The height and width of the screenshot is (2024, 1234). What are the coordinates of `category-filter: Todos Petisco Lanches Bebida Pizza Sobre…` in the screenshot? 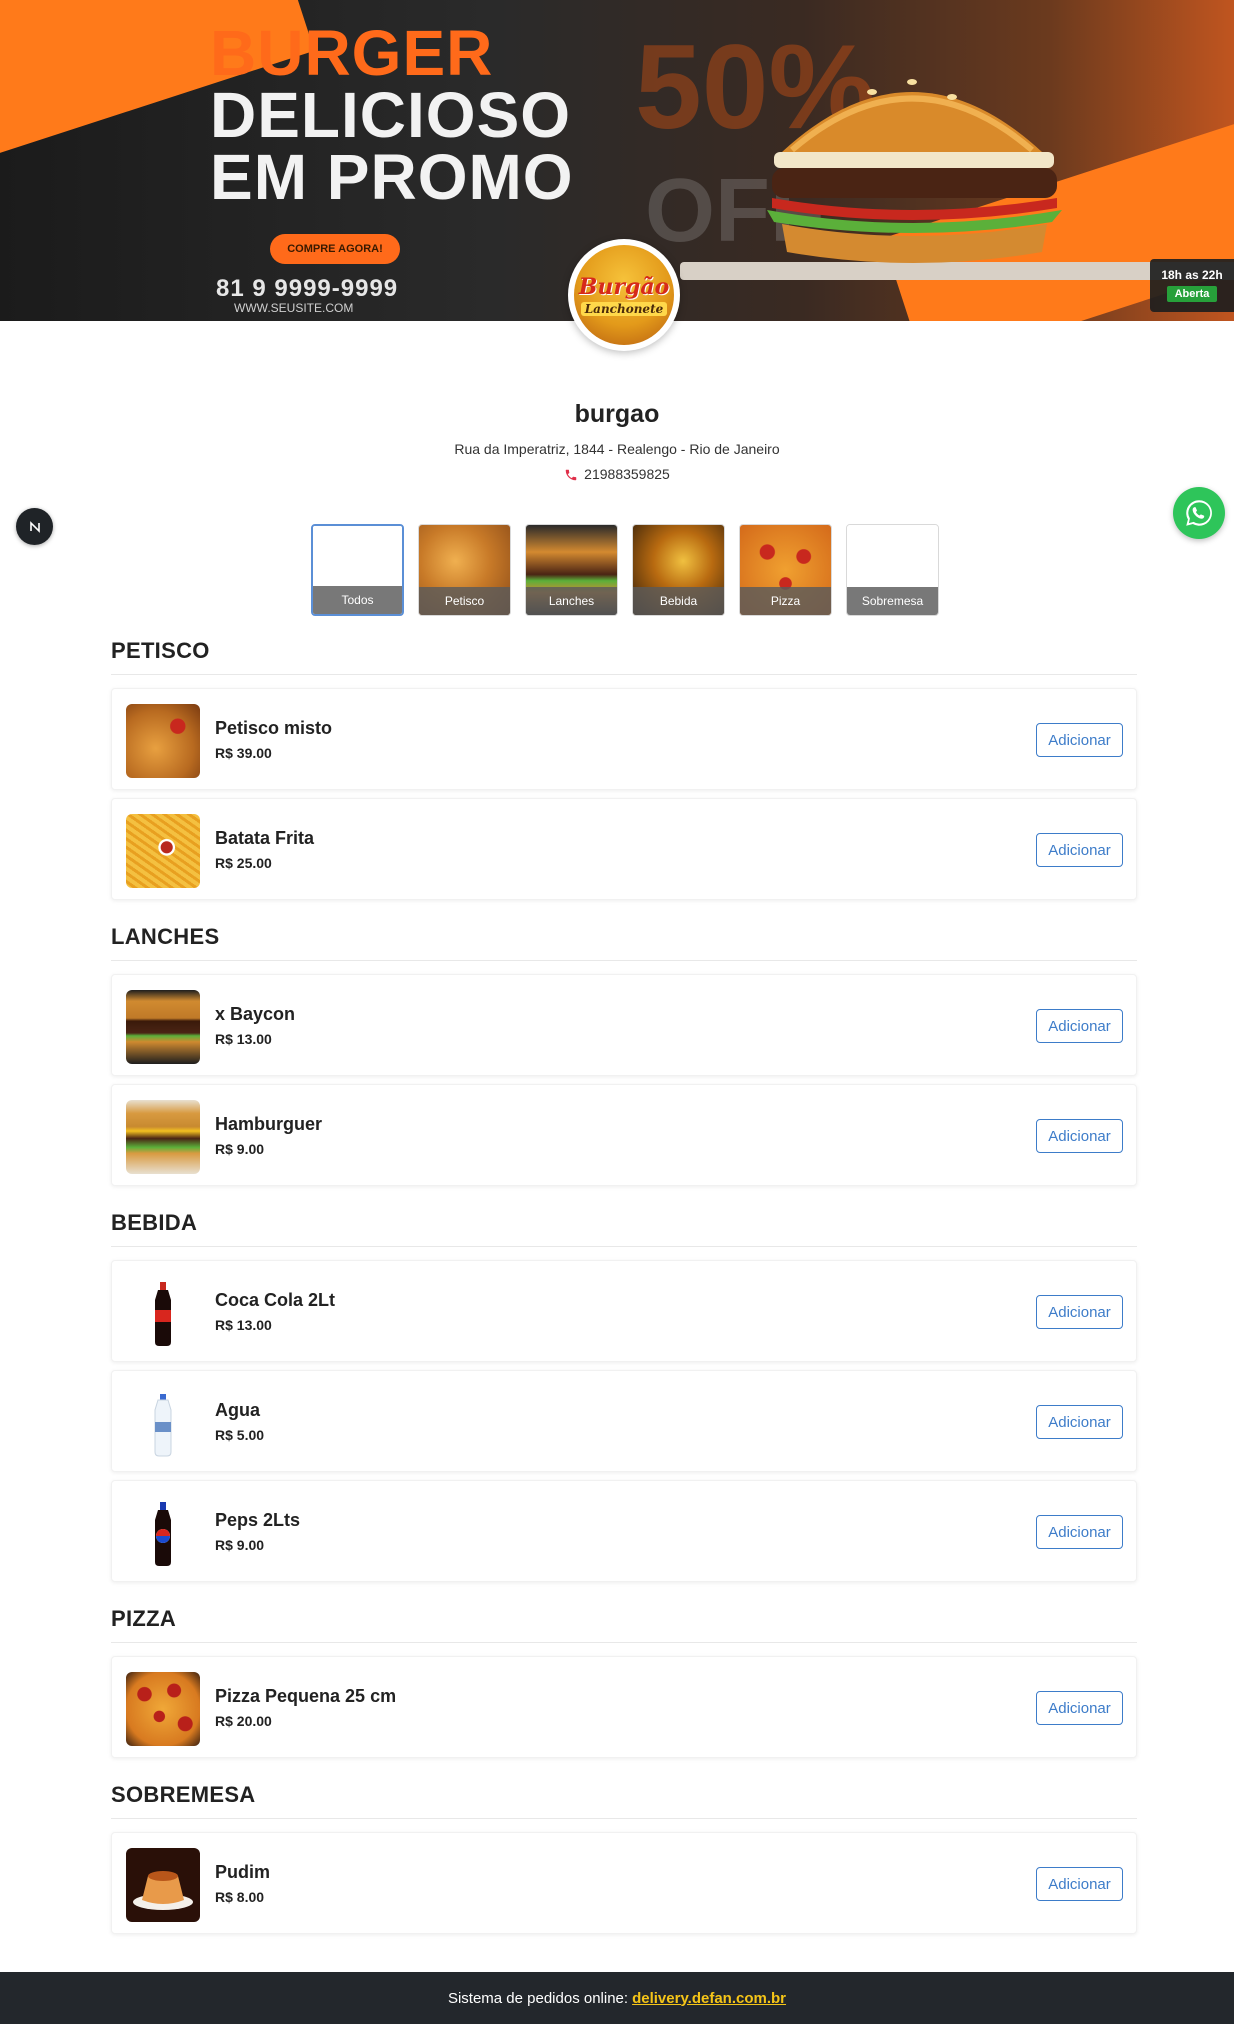 It's located at (625, 570).